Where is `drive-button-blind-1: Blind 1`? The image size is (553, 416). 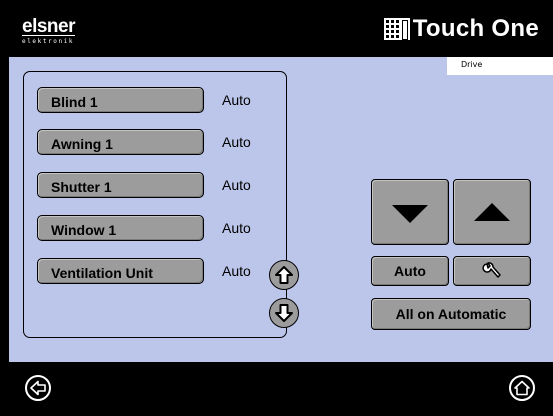 drive-button-blind-1: Blind 1 is located at coordinates (120, 100).